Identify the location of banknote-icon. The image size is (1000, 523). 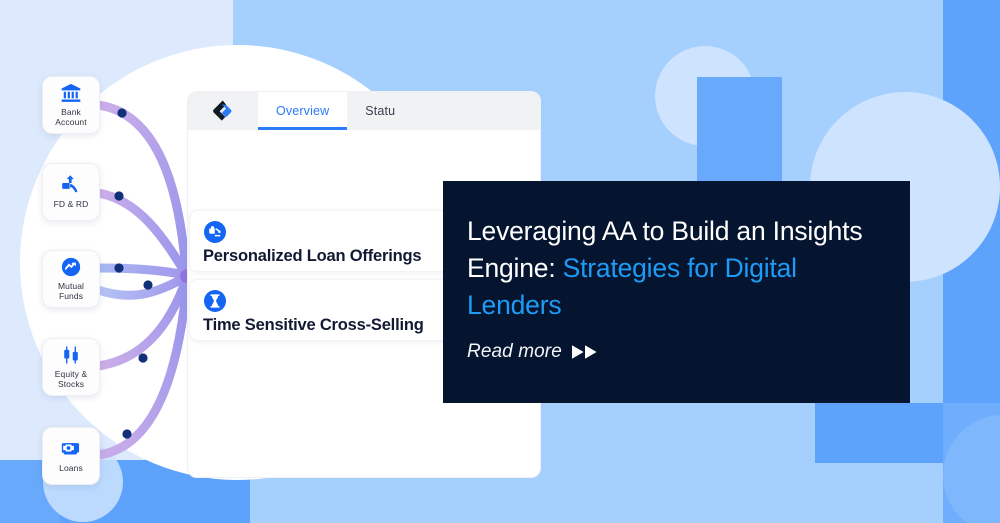
(70, 449).